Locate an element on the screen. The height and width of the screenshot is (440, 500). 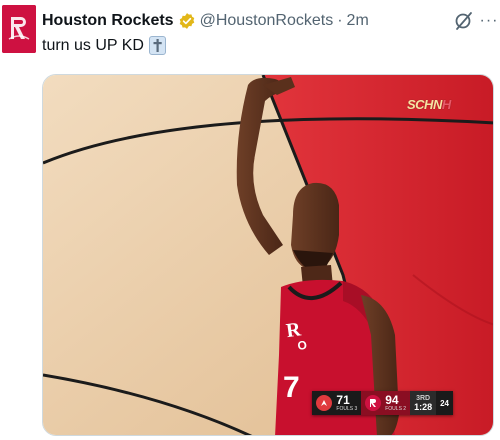
home-fouls: FOULS 2 is located at coordinates (396, 409).